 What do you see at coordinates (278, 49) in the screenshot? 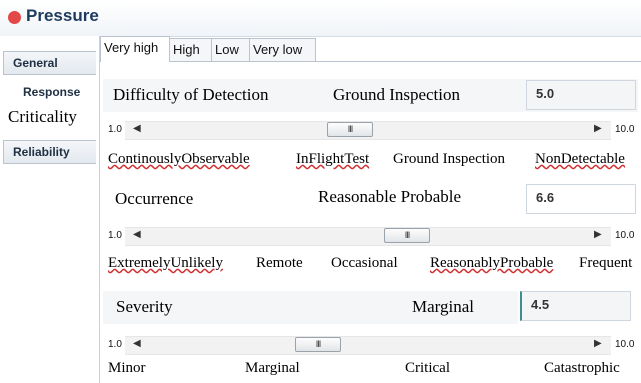
I see `tab-label: Very low` at bounding box center [278, 49].